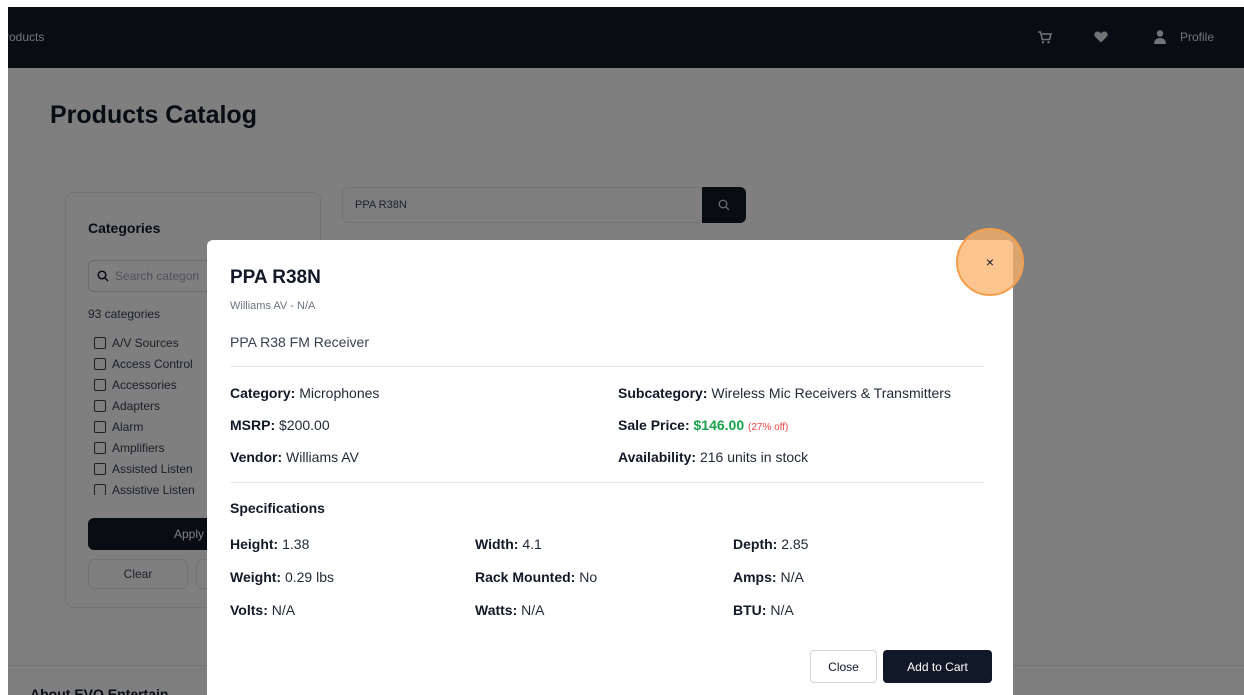  I want to click on spec-label: Weight:, so click(256, 577).